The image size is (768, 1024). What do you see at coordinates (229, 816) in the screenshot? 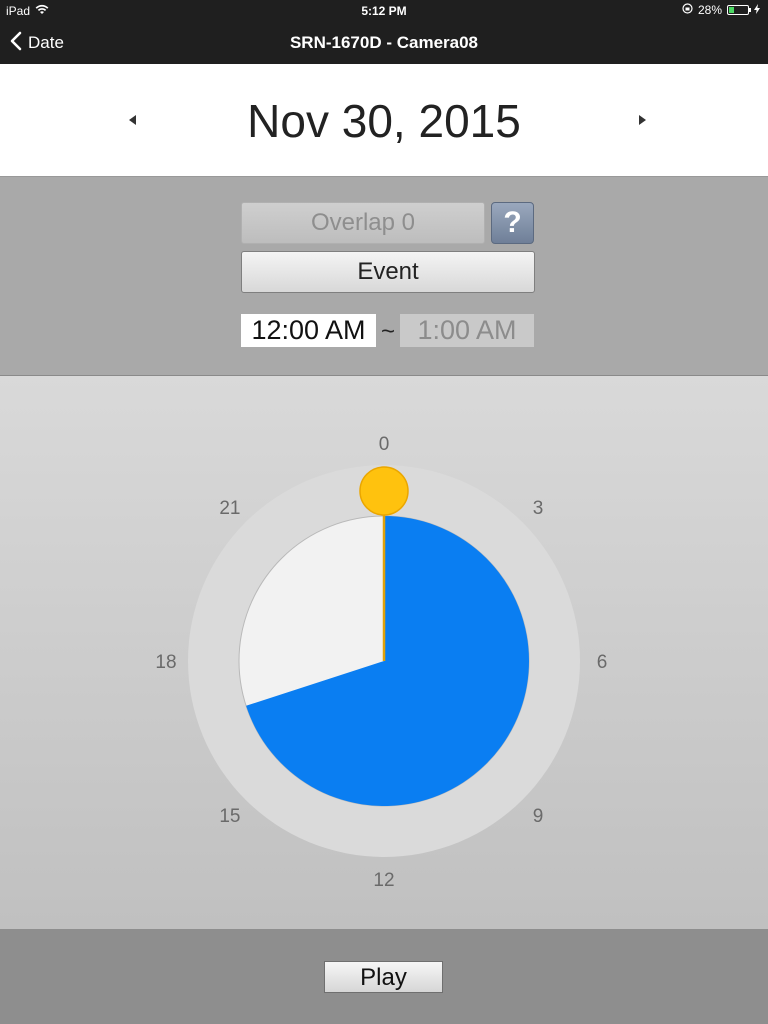
I see `hour-label-15: 15` at bounding box center [229, 816].